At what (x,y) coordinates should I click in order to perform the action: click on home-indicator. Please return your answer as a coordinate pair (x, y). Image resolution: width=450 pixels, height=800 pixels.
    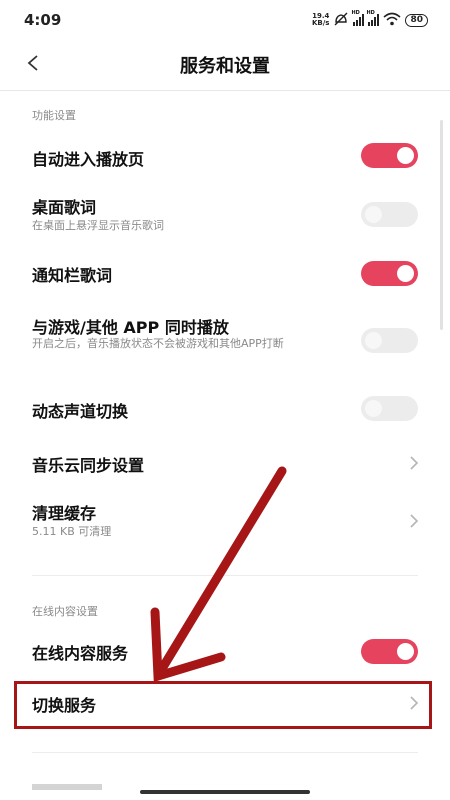
    Looking at the image, I should click on (225, 792).